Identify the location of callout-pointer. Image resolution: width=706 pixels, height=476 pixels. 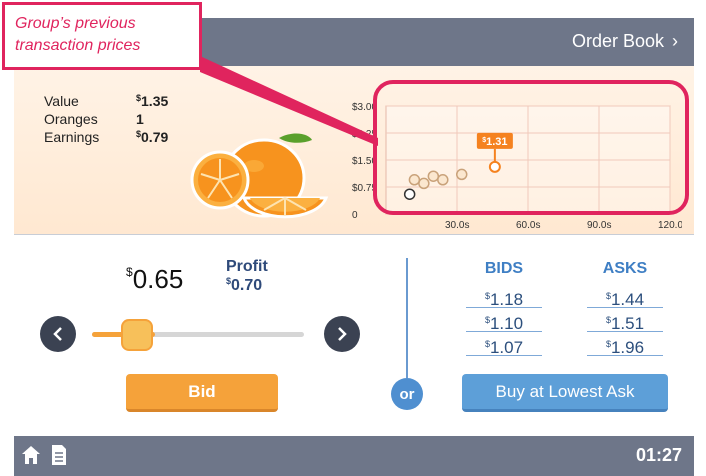
(289, 101).